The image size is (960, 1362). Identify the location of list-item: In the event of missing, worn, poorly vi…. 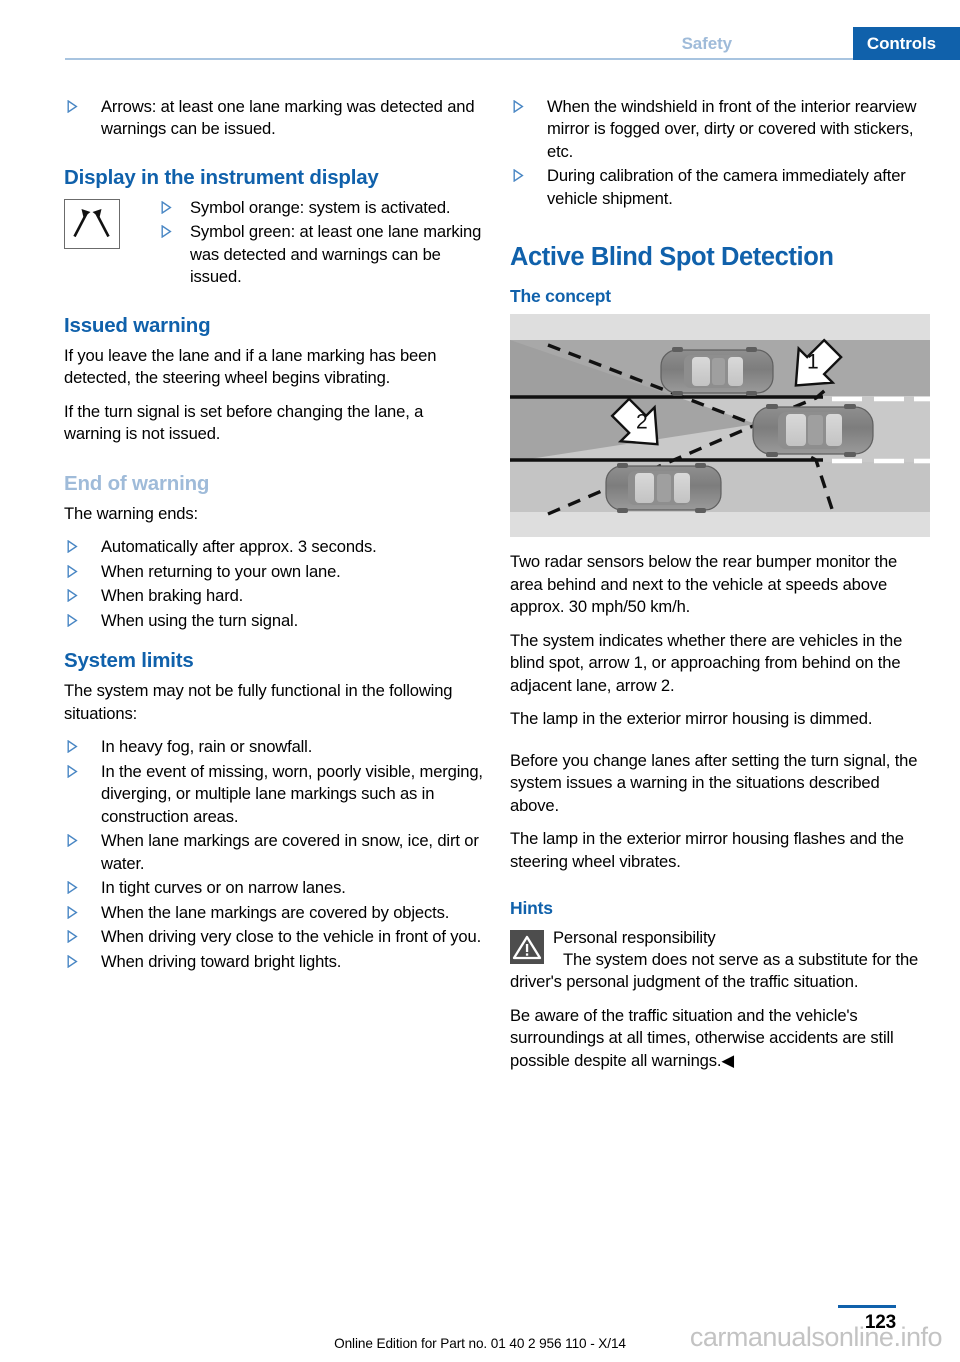
(274, 794).